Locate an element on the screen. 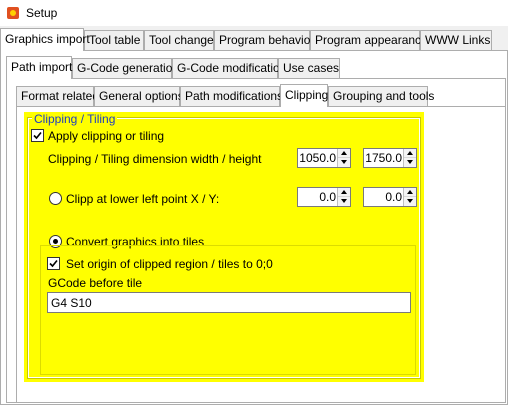 The width and height of the screenshot is (508, 405). height-decrement-button is located at coordinates (410, 162).